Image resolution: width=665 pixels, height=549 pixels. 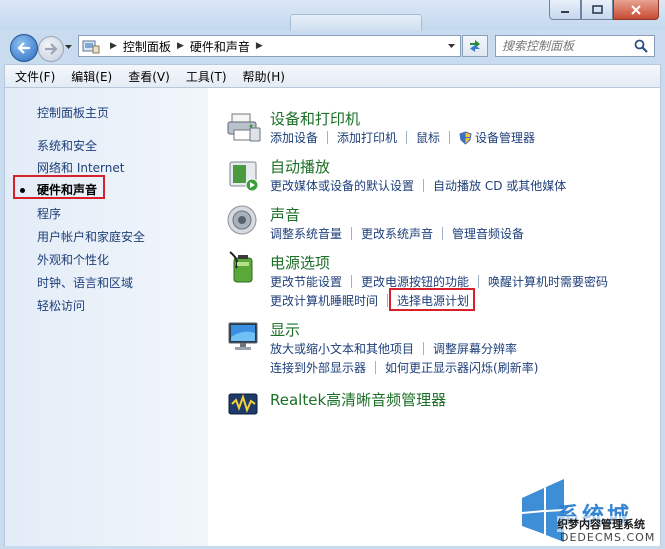 What do you see at coordinates (35, 76) in the screenshot?
I see `menu-file: 文件(F)` at bounding box center [35, 76].